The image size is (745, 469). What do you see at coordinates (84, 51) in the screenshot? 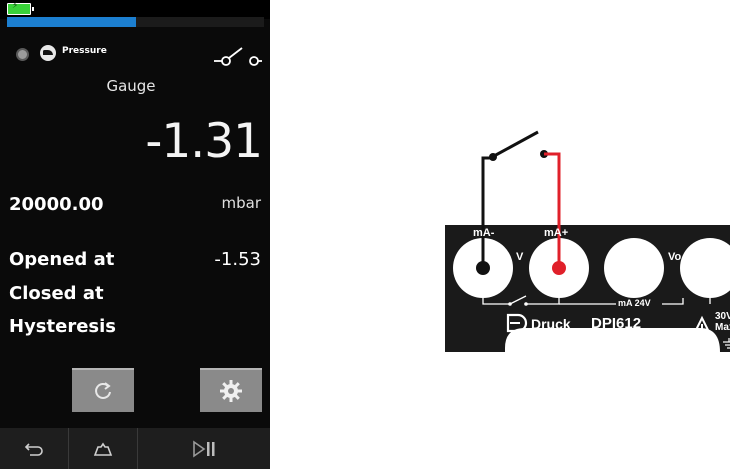
I see `pressure-label: Pressure` at bounding box center [84, 51].